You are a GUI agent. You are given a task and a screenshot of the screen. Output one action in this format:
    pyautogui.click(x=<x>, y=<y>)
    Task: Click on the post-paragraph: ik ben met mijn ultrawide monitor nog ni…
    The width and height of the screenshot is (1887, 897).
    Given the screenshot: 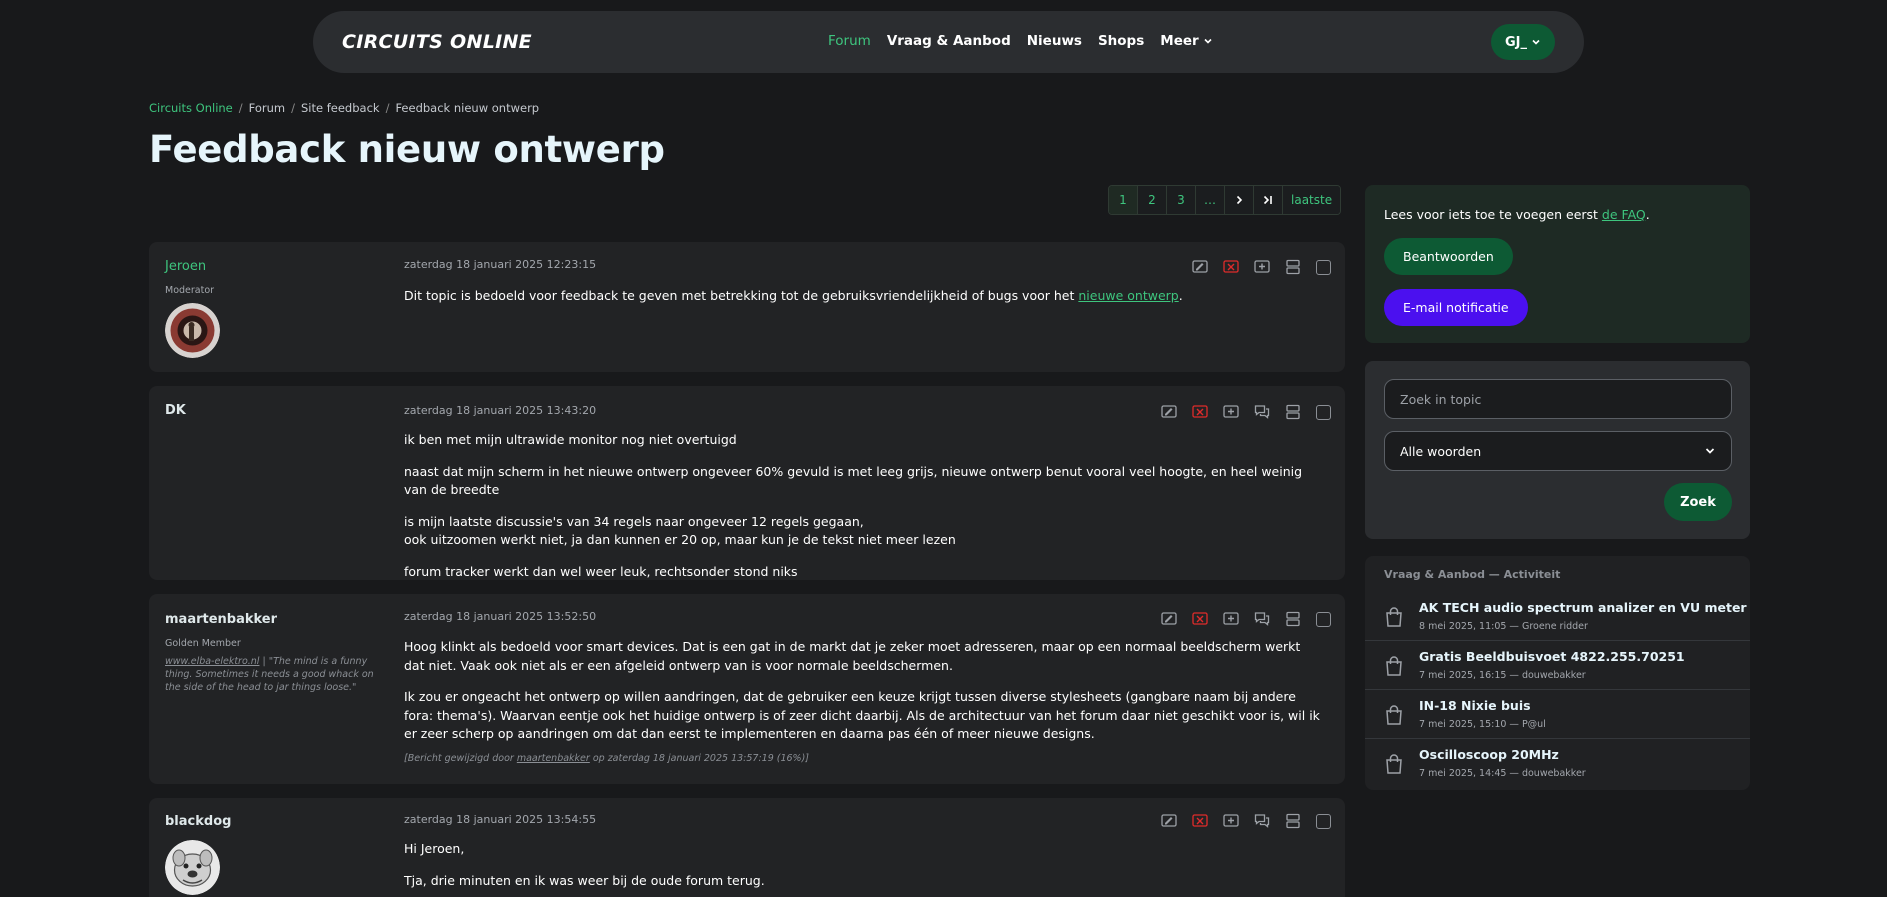 What is the action you would take?
    pyautogui.click(x=570, y=439)
    